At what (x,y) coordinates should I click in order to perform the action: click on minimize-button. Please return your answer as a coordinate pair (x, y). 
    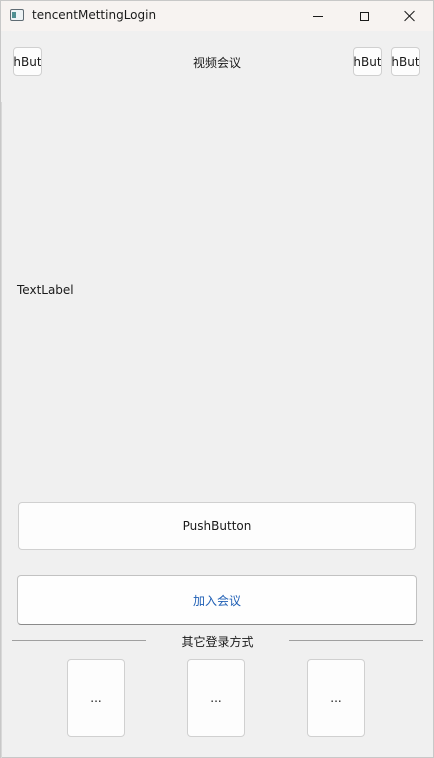
    Looking at the image, I should click on (318, 16).